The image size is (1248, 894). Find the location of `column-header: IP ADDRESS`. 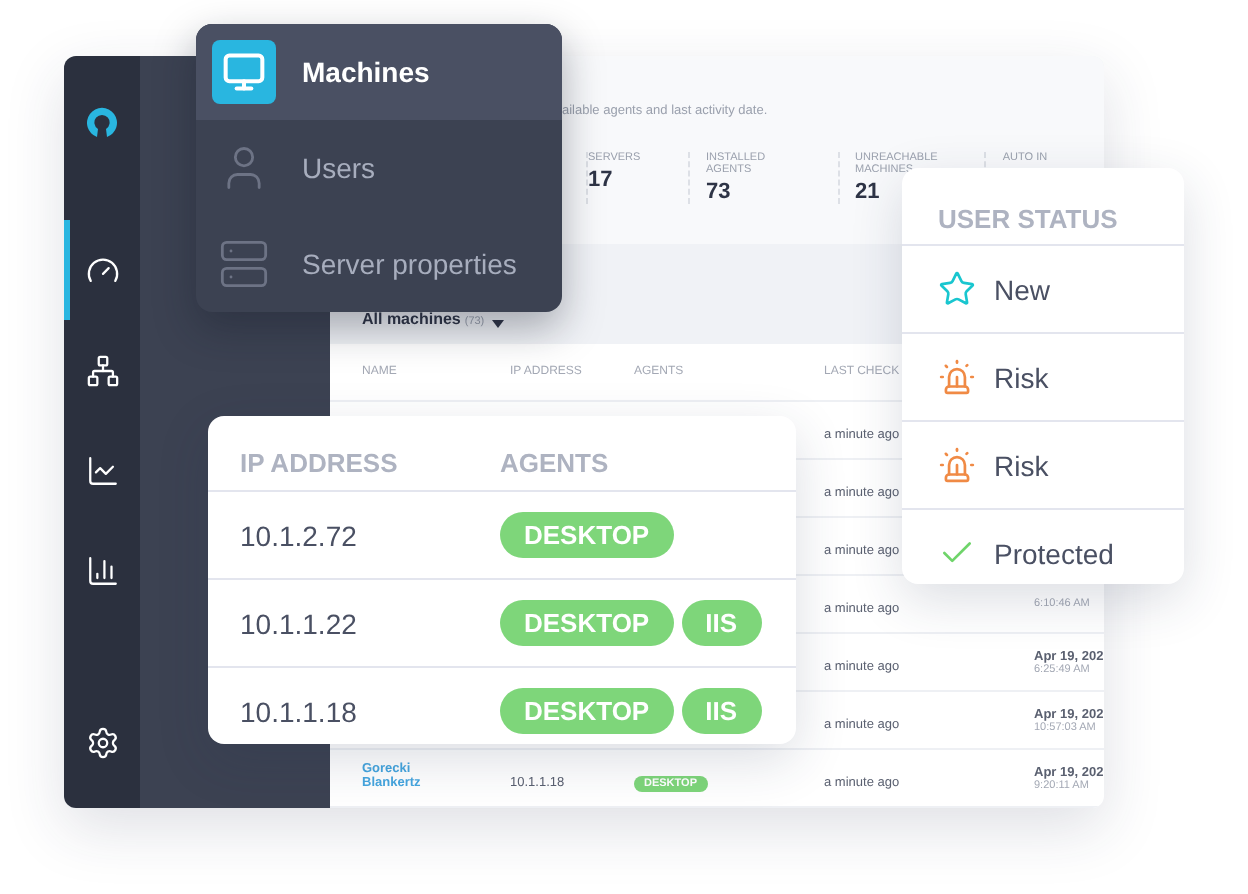

column-header: IP ADDRESS is located at coordinates (320, 463).